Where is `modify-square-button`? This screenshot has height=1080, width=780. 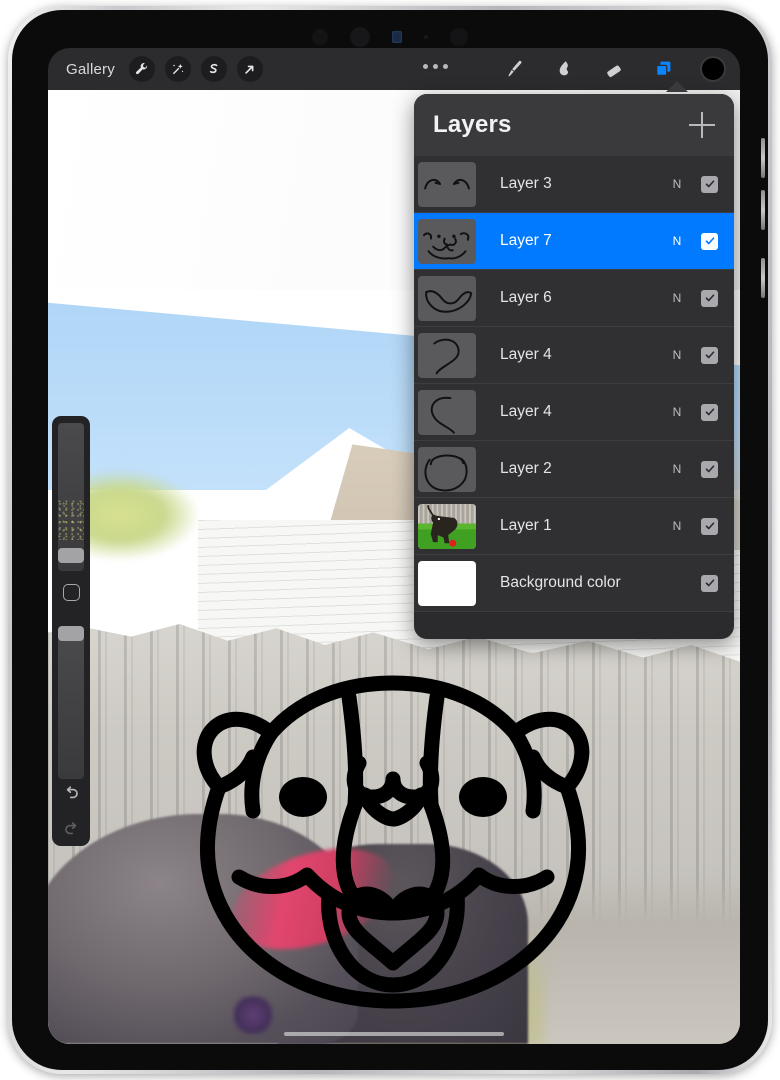 modify-square-button is located at coordinates (71, 592).